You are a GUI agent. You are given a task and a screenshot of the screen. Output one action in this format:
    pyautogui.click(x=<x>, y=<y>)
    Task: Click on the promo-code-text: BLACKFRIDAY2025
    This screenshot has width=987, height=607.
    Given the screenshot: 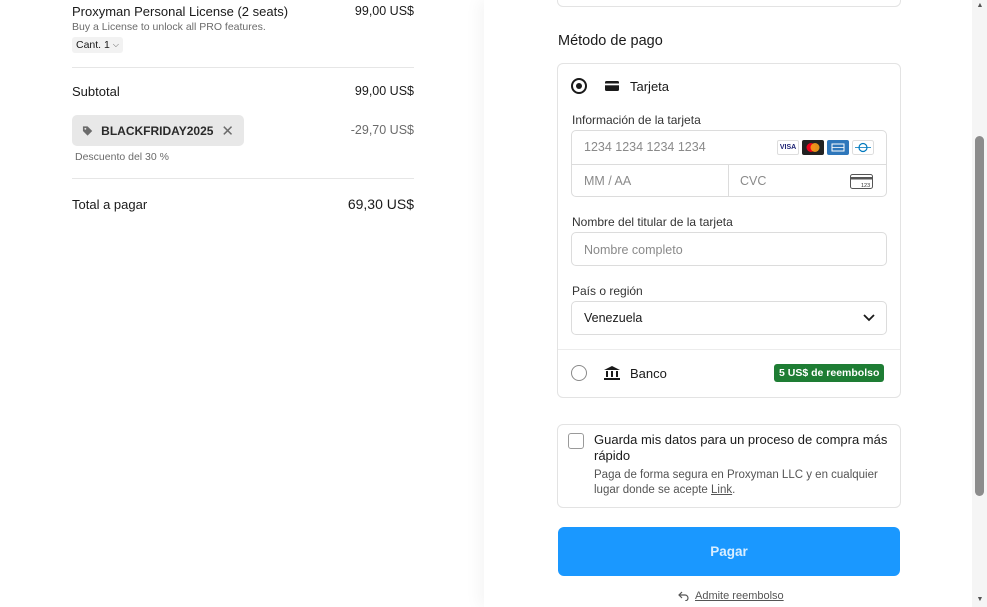 What is the action you would take?
    pyautogui.click(x=157, y=130)
    